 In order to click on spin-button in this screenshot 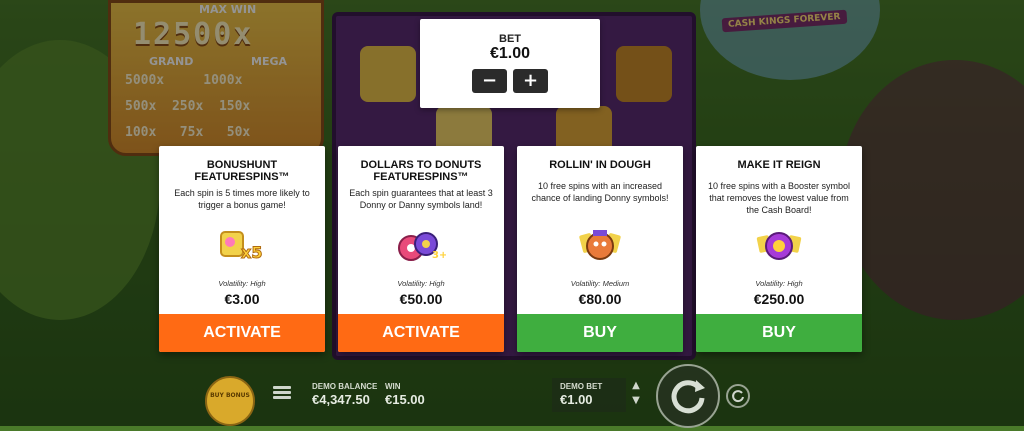, I will do `click(688, 396)`.